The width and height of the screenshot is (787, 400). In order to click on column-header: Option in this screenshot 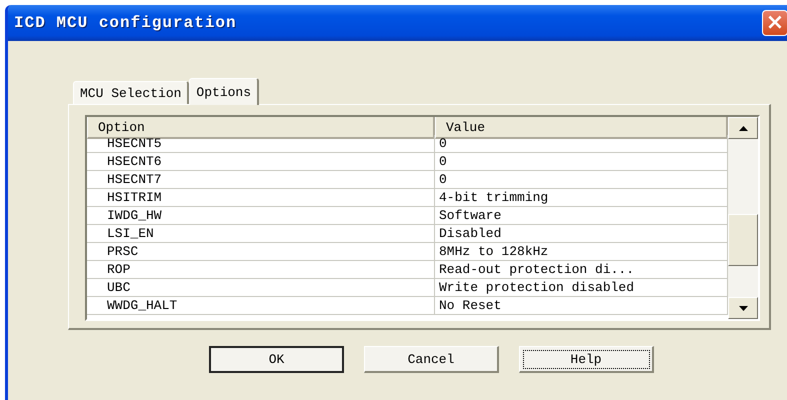, I will do `click(261, 128)`.